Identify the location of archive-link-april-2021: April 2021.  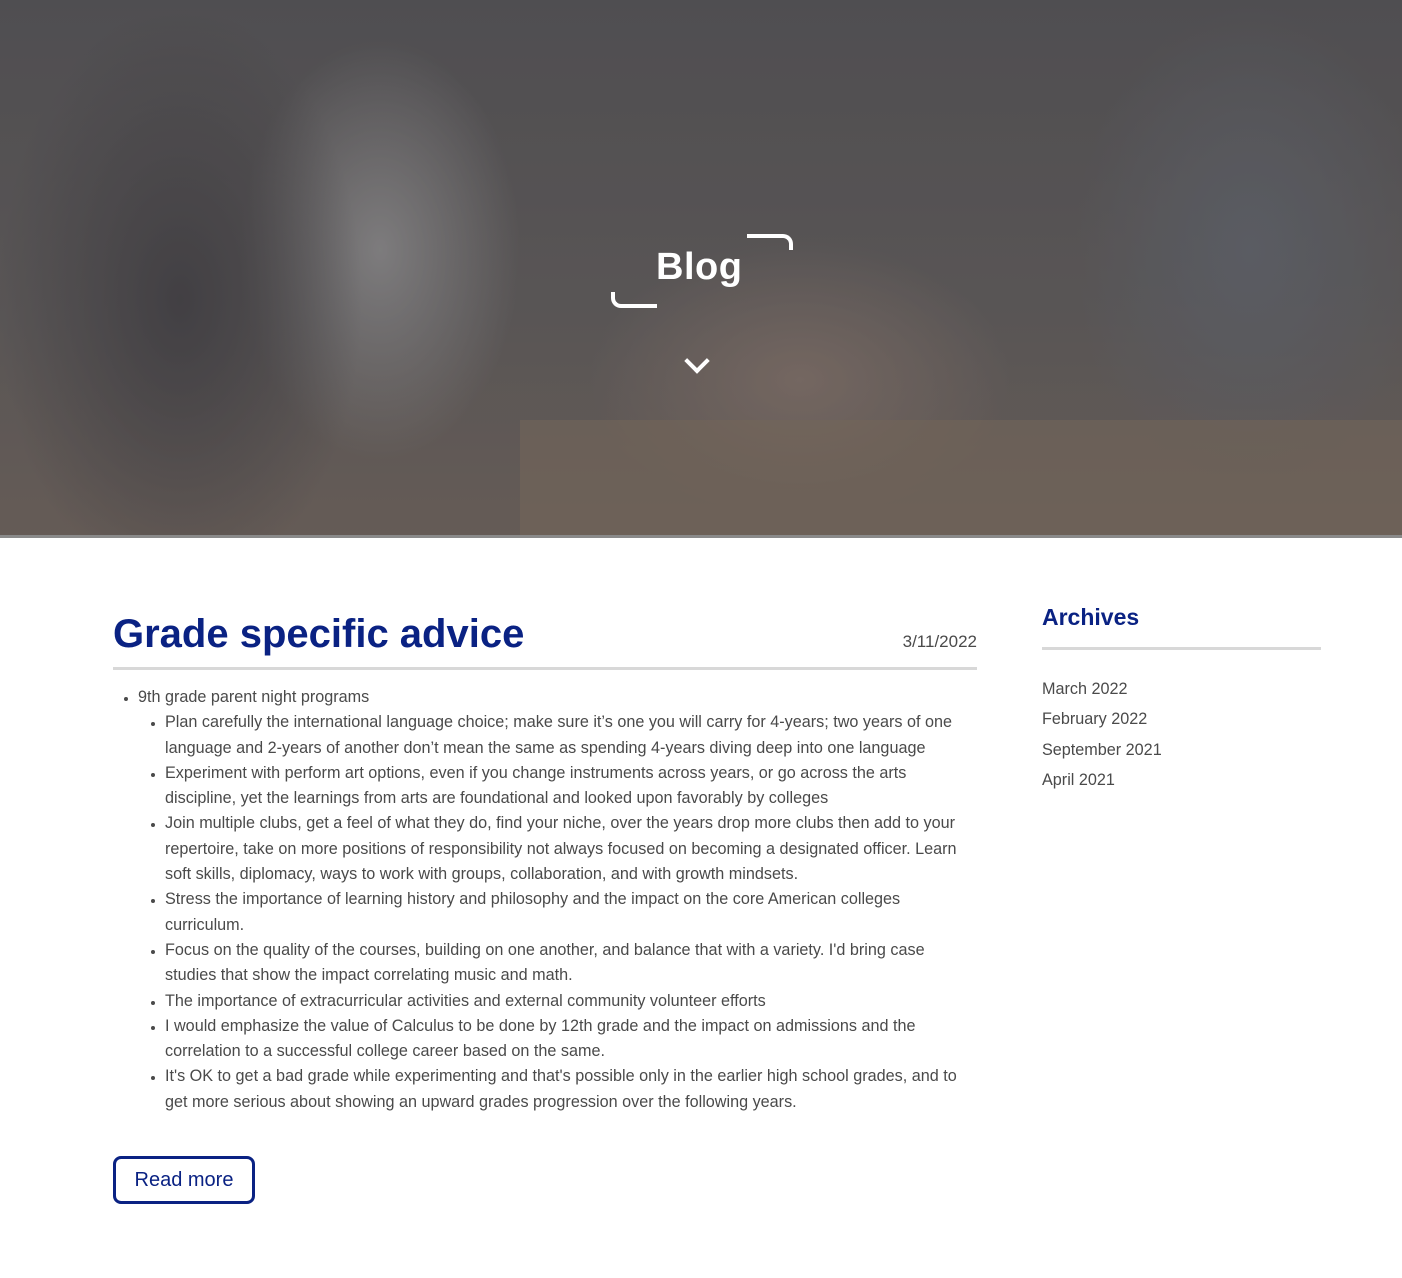
(1102, 780).